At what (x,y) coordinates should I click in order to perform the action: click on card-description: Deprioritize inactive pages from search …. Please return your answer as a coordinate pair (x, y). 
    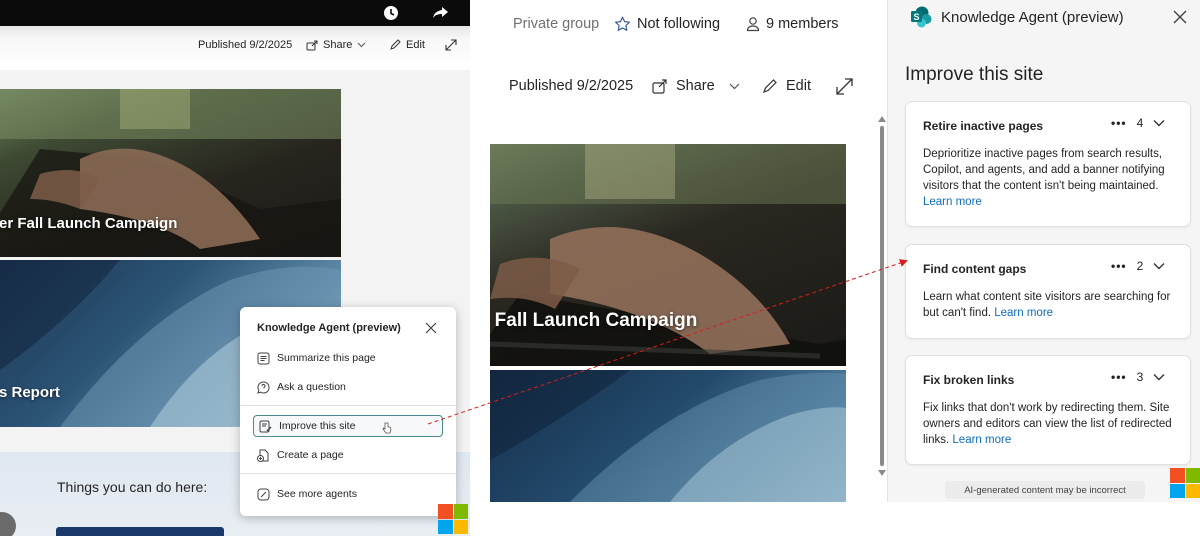
    Looking at the image, I should click on (1044, 178).